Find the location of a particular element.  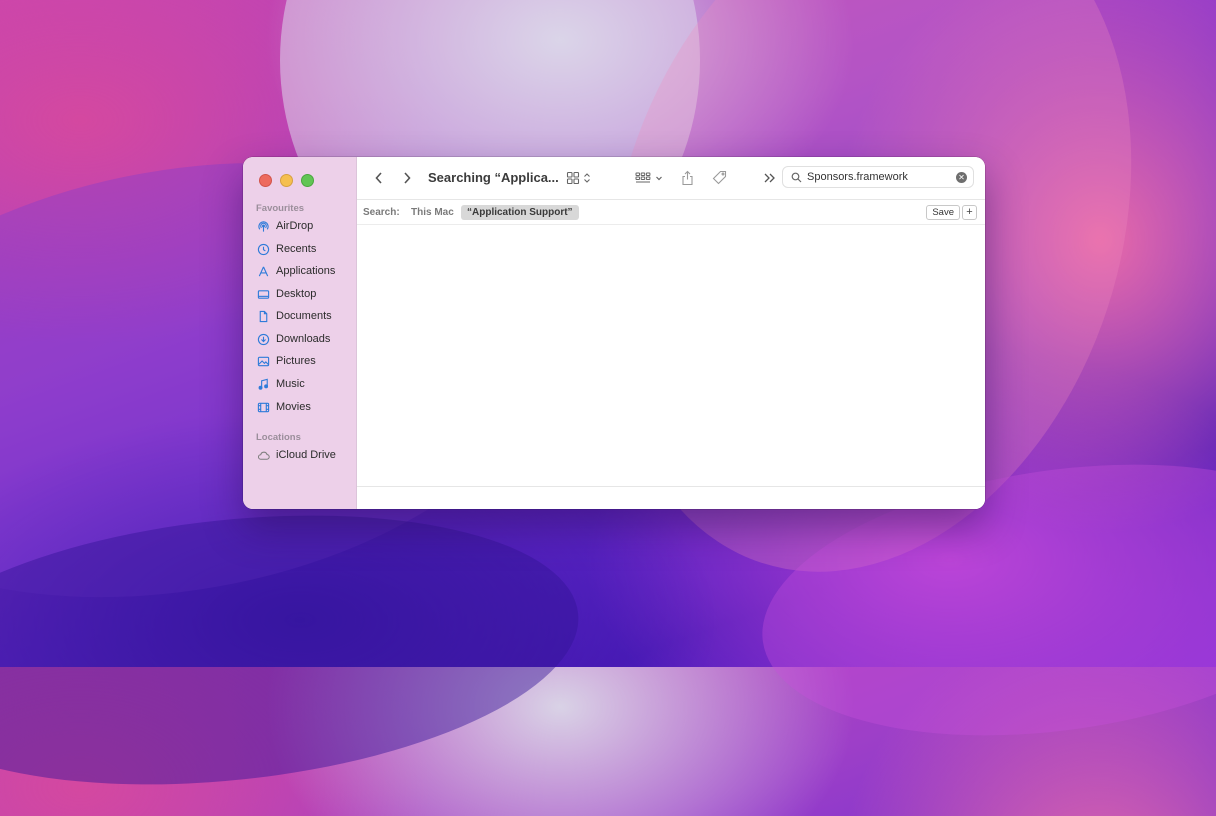

search-icon is located at coordinates (796, 177).